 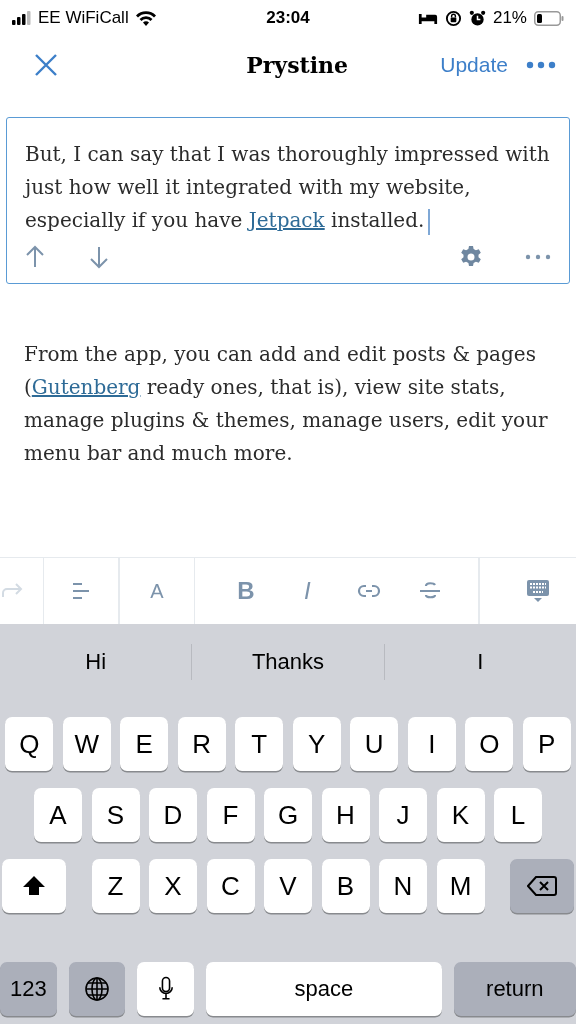 I want to click on letter-key: E, so click(x=144, y=744).